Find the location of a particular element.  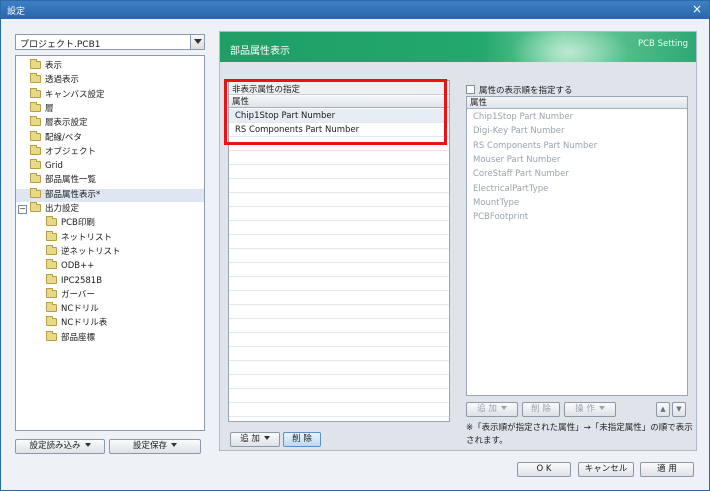

order-checkbox is located at coordinates (470, 89).